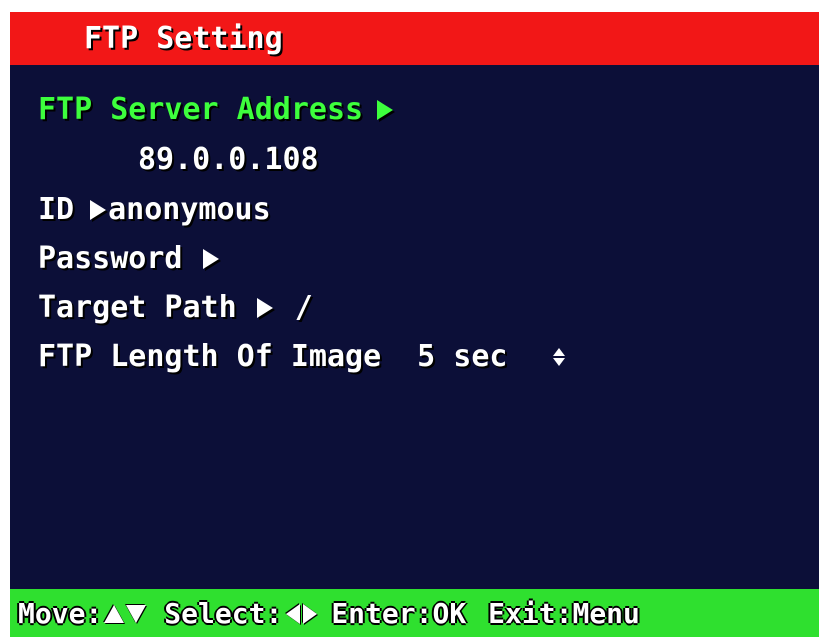 The height and width of the screenshot is (639, 829). Describe the element at coordinates (136, 614) in the screenshot. I see `down-triangle-icon` at that location.